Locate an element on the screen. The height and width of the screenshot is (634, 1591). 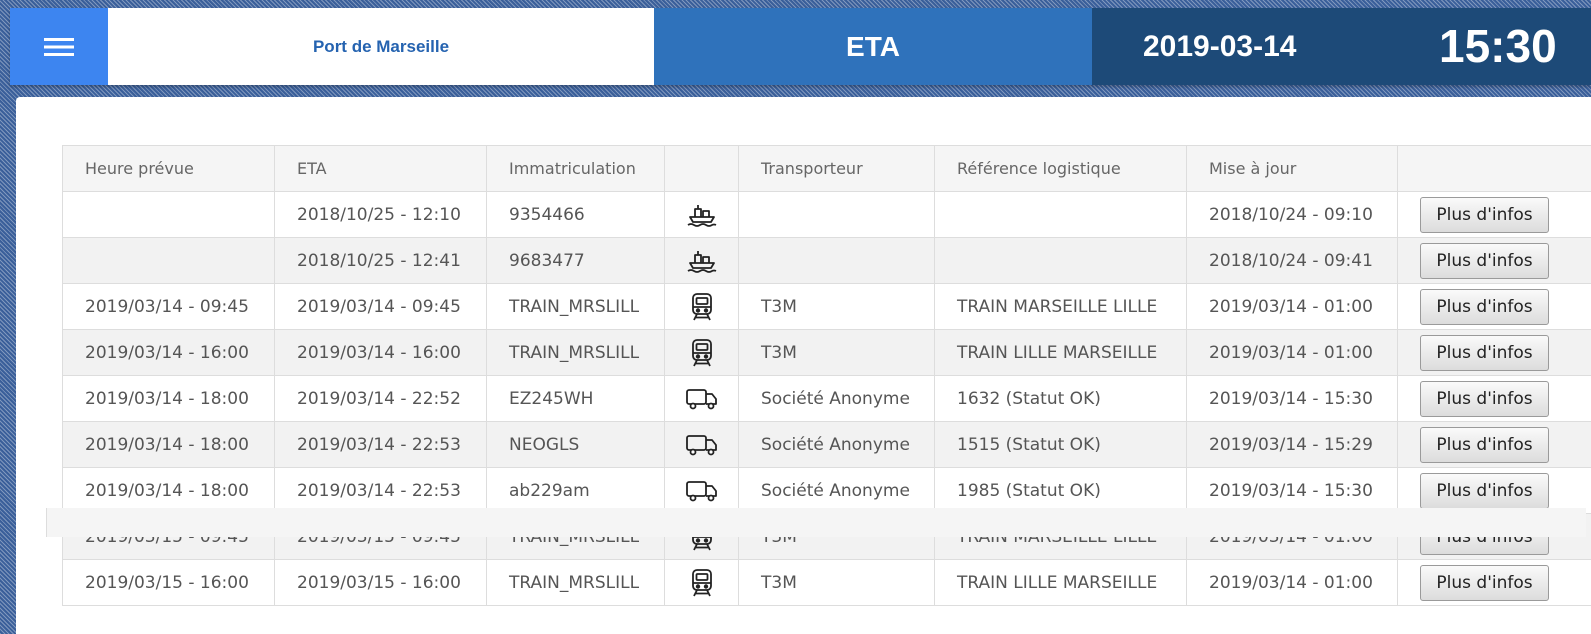
cell-reference: 1632 (Statut OK) is located at coordinates (1060, 398).